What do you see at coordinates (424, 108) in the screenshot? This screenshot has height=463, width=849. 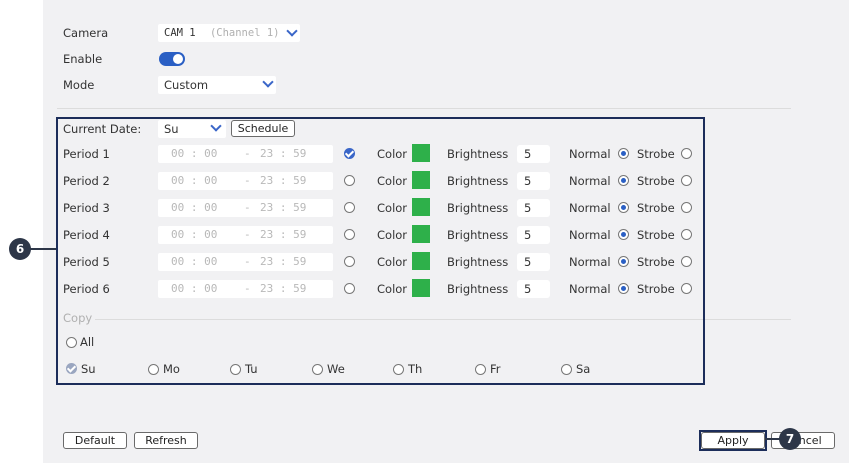 I see `divider` at bounding box center [424, 108].